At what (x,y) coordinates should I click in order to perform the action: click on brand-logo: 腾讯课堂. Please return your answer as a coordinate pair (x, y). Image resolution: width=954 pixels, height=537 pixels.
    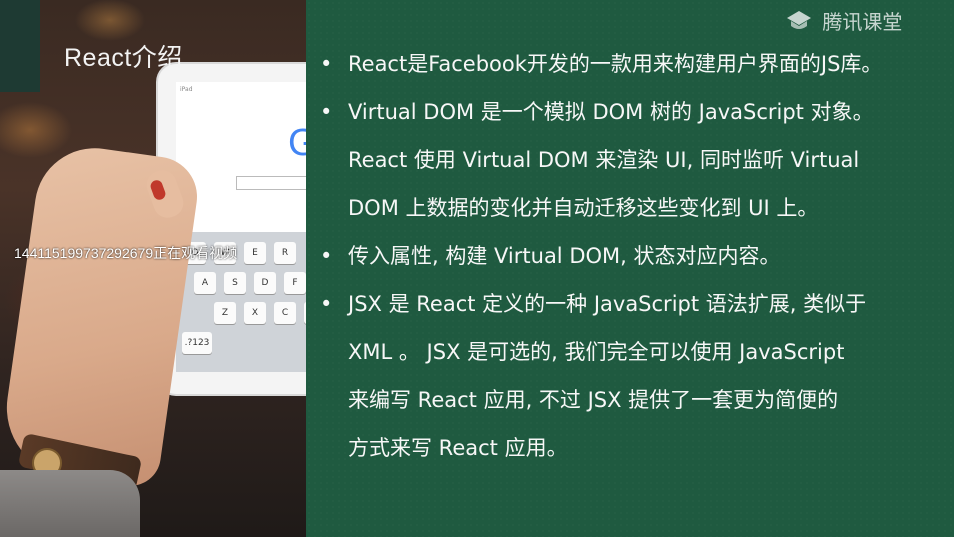
    Looking at the image, I should click on (844, 20).